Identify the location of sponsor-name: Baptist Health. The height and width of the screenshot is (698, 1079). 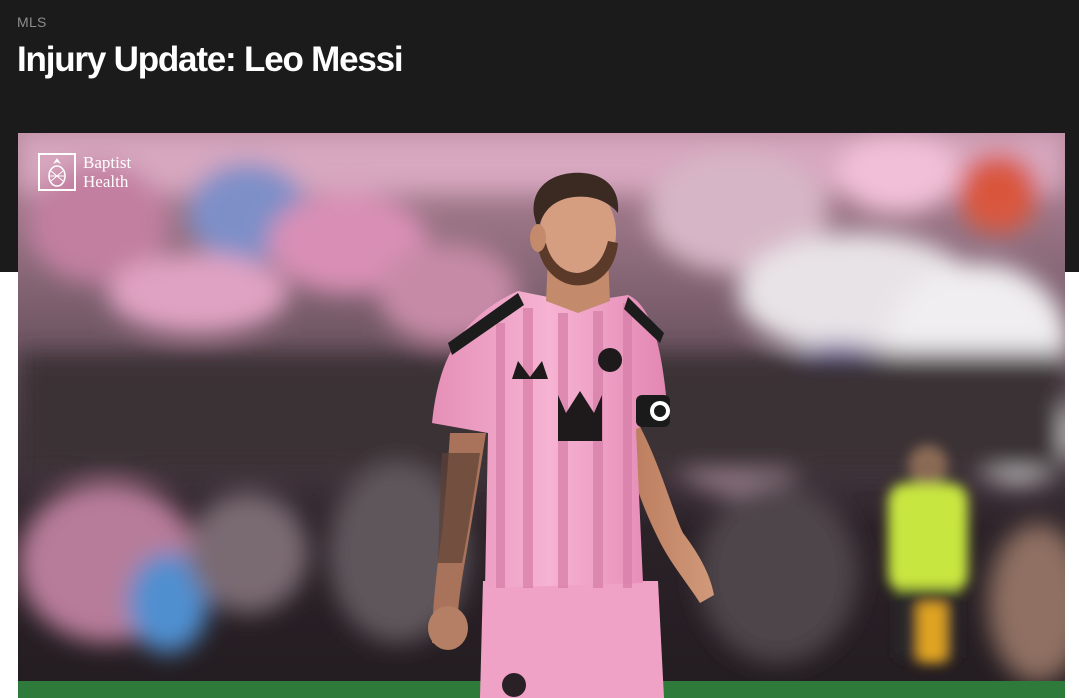
(107, 172).